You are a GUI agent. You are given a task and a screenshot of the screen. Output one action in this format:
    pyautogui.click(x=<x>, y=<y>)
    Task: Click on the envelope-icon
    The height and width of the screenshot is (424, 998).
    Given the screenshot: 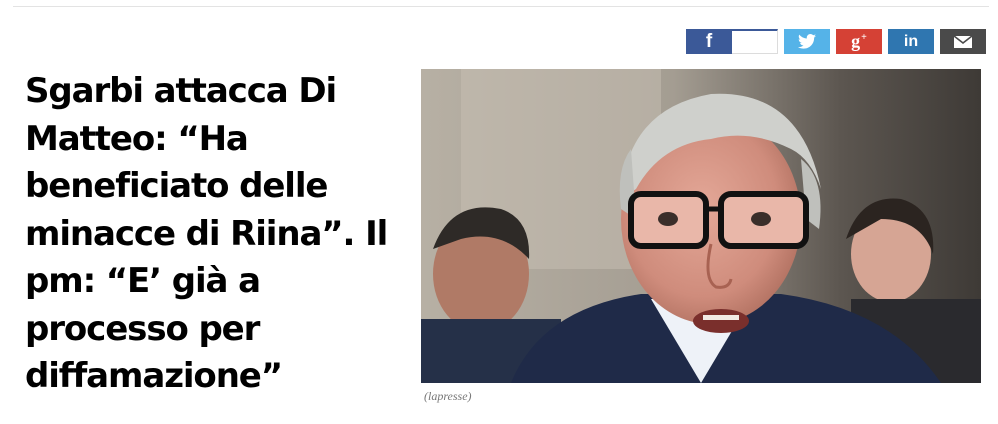 What is the action you would take?
    pyautogui.click(x=963, y=41)
    